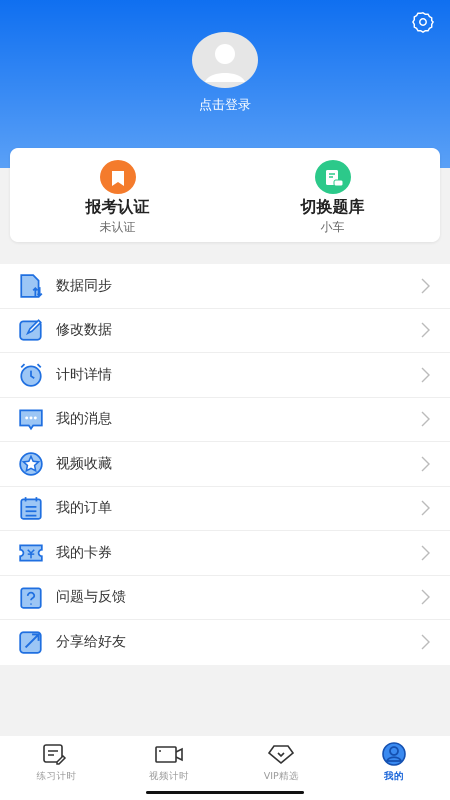  Describe the element at coordinates (394, 768) in the screenshot. I see `tab-item: 我的` at that location.